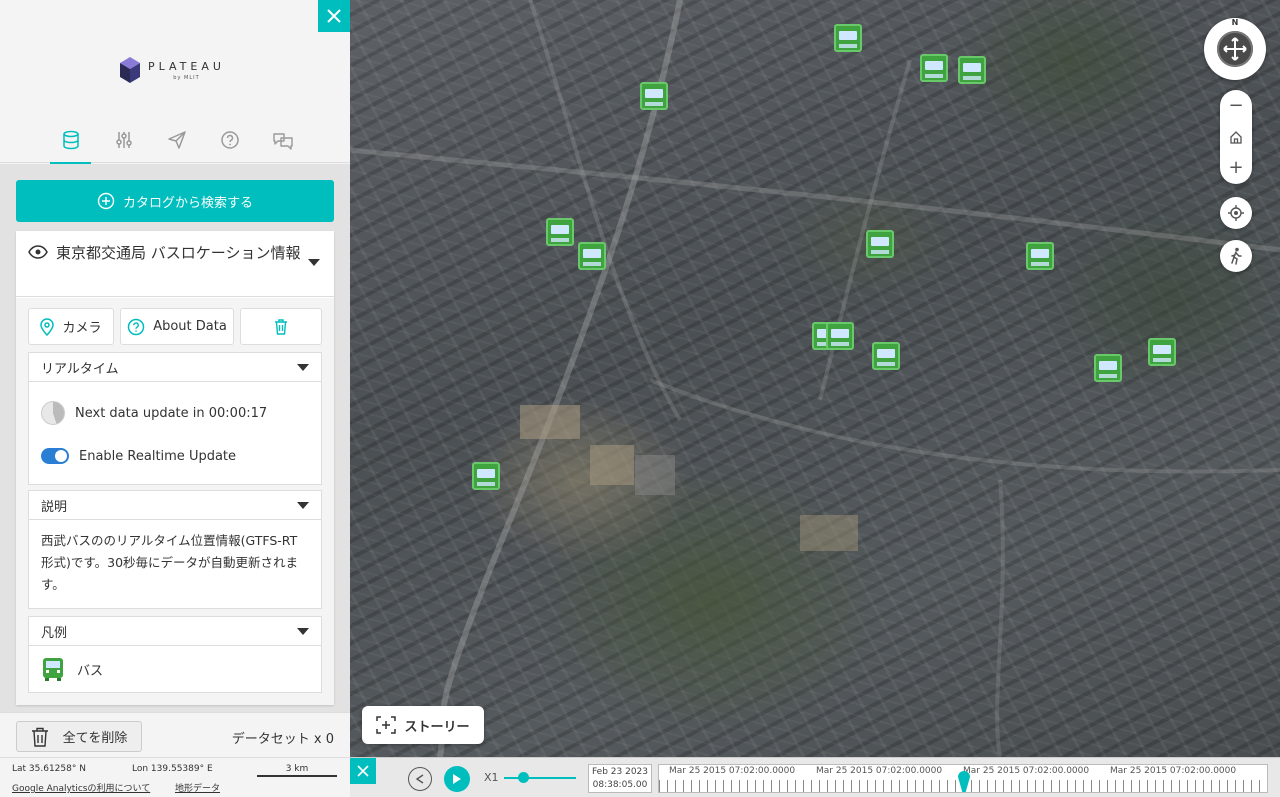  I want to click on legend-header: 凡例, so click(175, 631).